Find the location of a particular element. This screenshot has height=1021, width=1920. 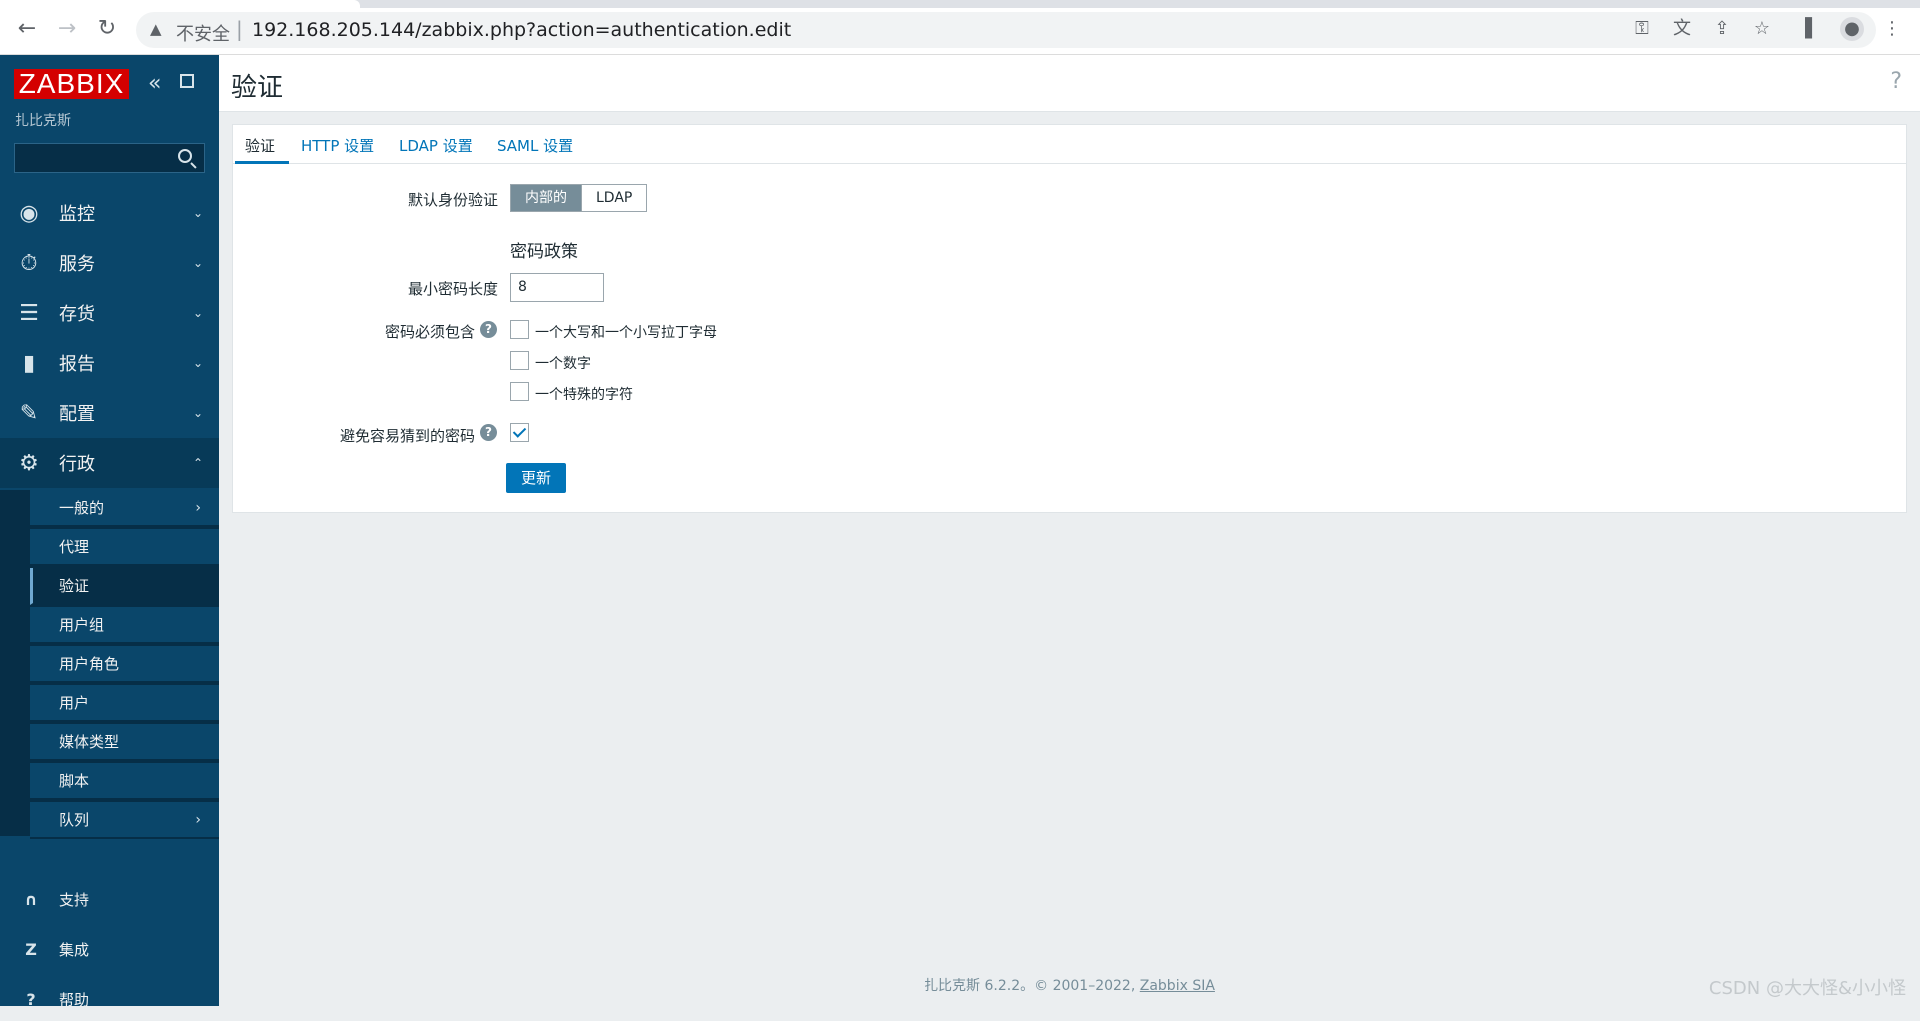

footer: 扎比克斯 6.2.2。© 2001–2022, Zabbix SIA is located at coordinates (1069, 985).